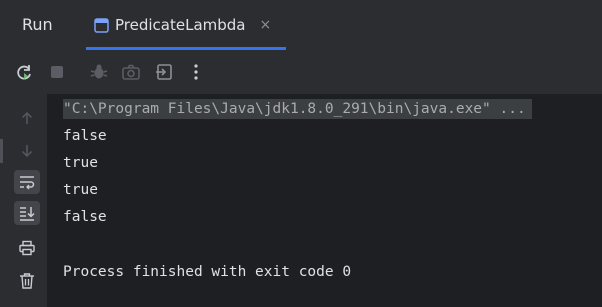  I want to click on trash-icon, so click(27, 281).